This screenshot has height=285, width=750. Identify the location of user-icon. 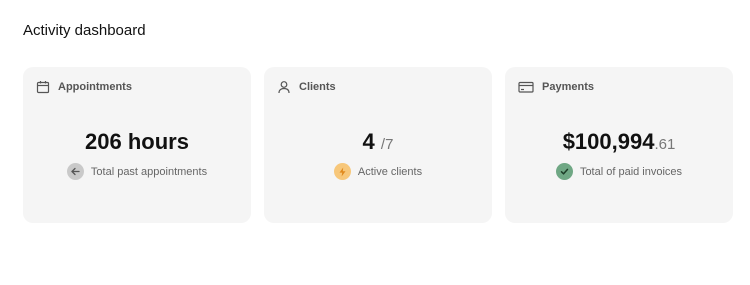
(284, 87).